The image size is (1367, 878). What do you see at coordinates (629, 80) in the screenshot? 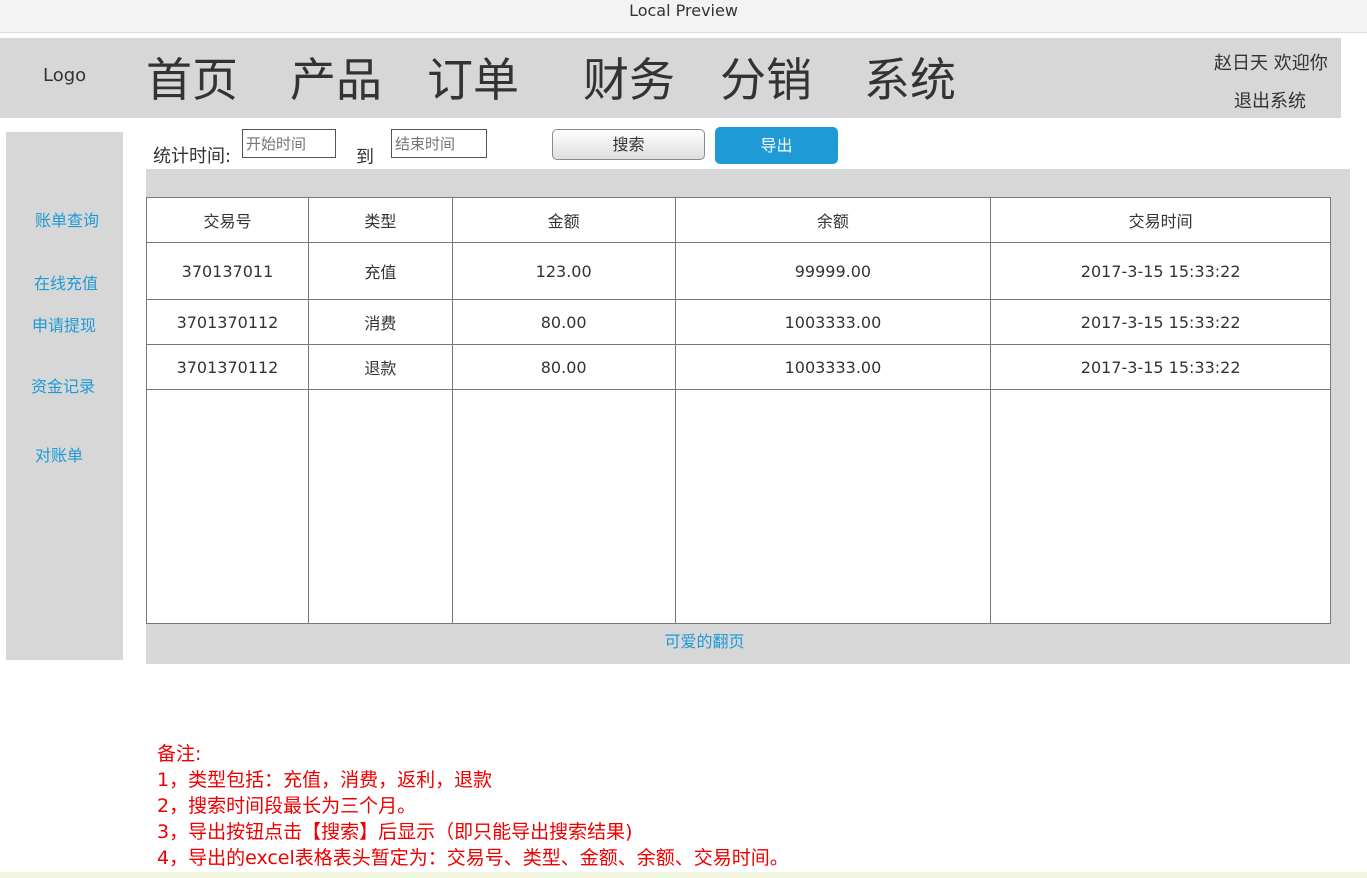
I see `nav-finance: 财务` at bounding box center [629, 80].